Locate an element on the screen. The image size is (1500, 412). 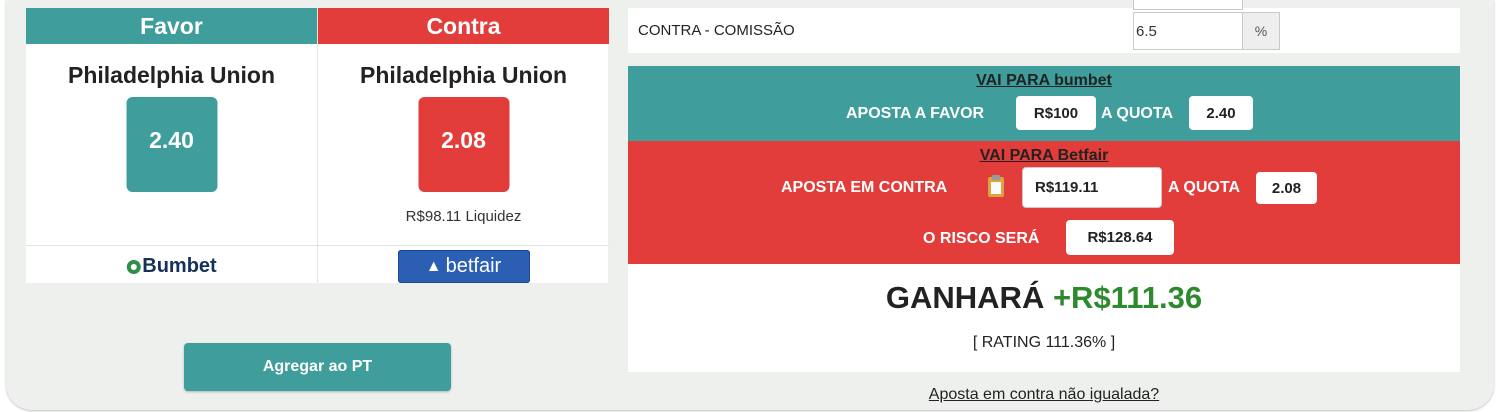
contra-header: Contra is located at coordinates (463, 26).